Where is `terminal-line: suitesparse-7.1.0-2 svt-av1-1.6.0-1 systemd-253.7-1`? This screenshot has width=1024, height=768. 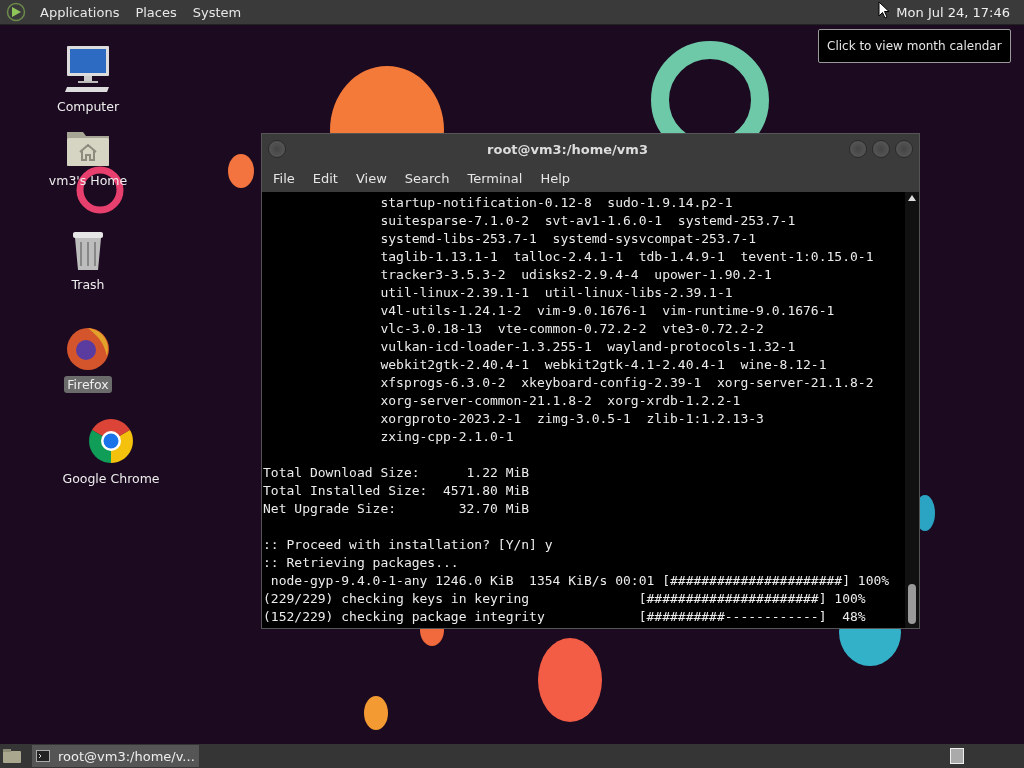
terminal-line: suitesparse-7.1.0-2 svt-av1-1.6.0-1 systemd-253.7-1 is located at coordinates (588, 221).